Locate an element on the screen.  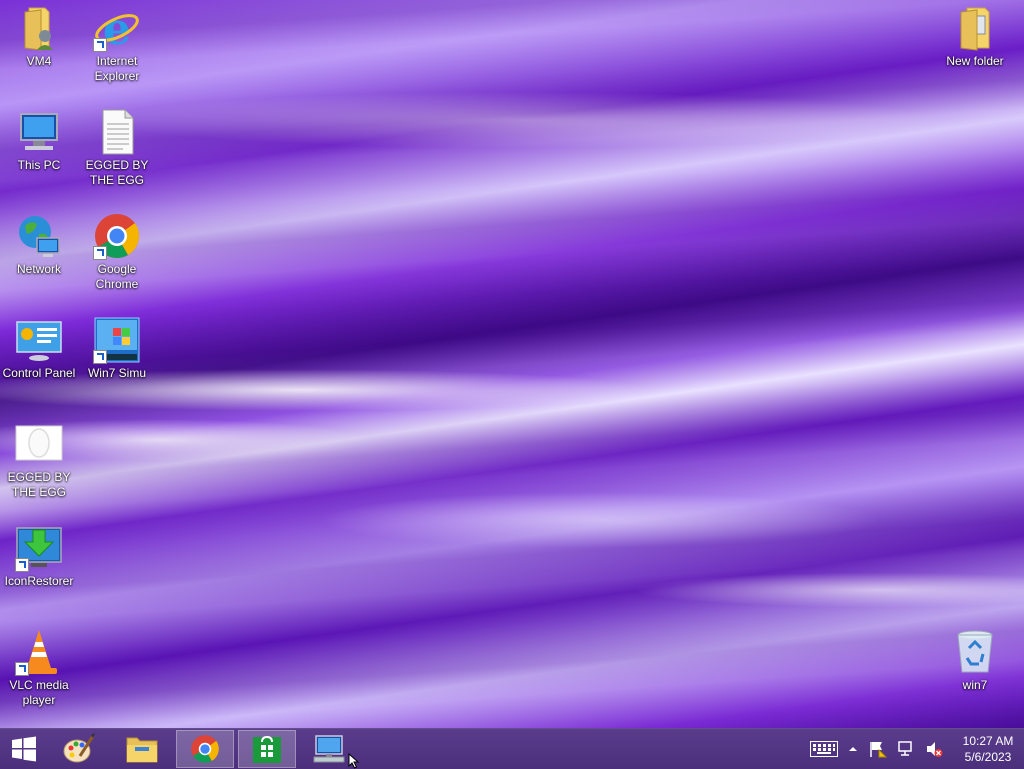
desktop-icon-control-panel: Control Panel is located at coordinates (39, 347).